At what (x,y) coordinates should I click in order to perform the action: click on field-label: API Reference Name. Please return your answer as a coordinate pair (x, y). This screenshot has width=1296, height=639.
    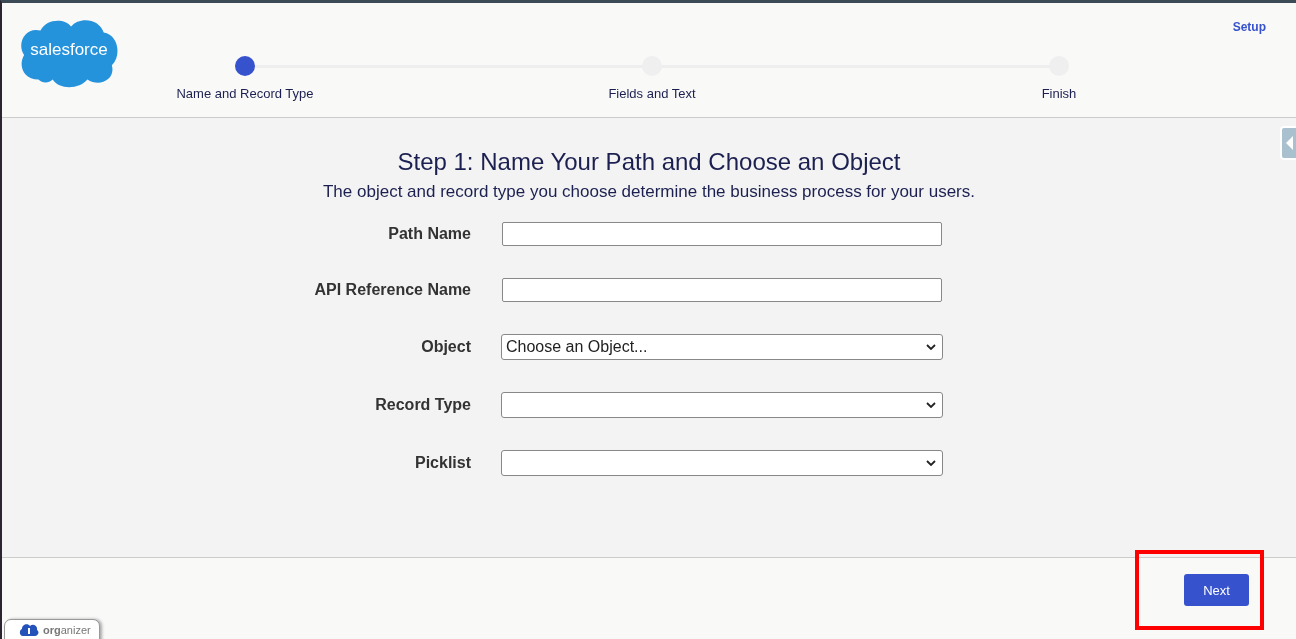
    Looking at the image, I should click on (392, 290).